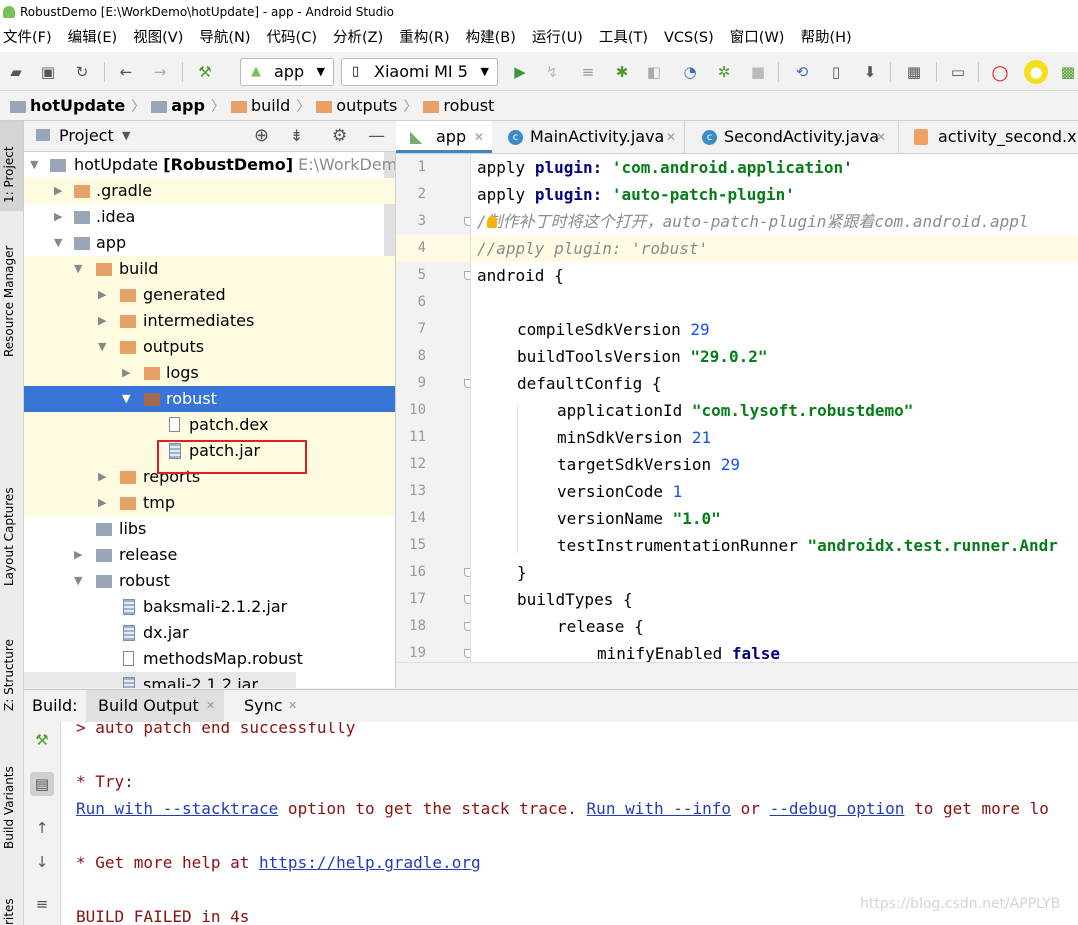 This screenshot has width=1078, height=925. What do you see at coordinates (825, 38) in the screenshot?
I see `menu-help: 帮助(H)` at bounding box center [825, 38].